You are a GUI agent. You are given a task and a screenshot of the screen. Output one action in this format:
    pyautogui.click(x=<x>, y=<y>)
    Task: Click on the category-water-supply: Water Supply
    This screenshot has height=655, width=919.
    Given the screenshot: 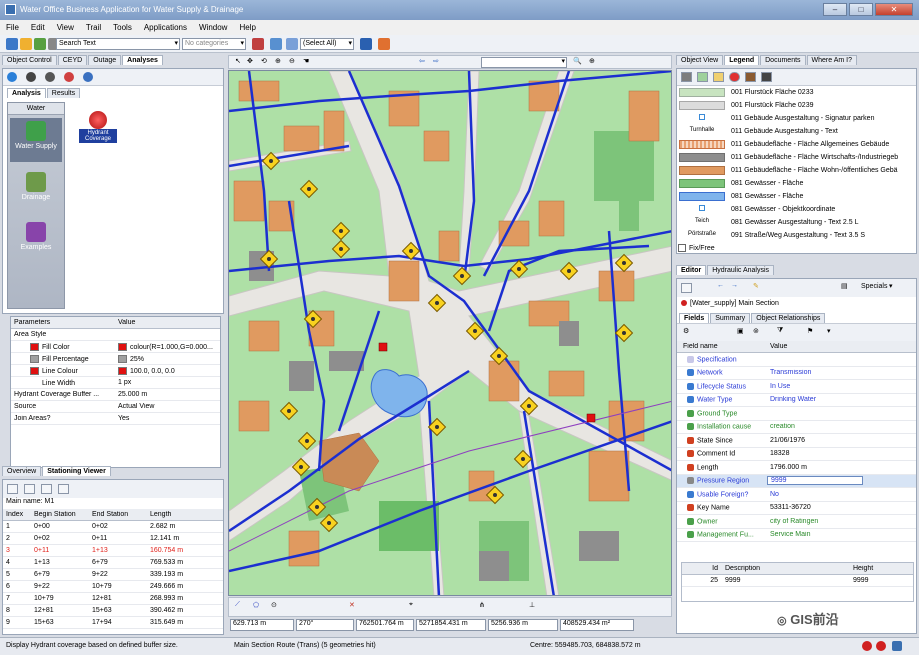 What is the action you would take?
    pyautogui.click(x=36, y=140)
    